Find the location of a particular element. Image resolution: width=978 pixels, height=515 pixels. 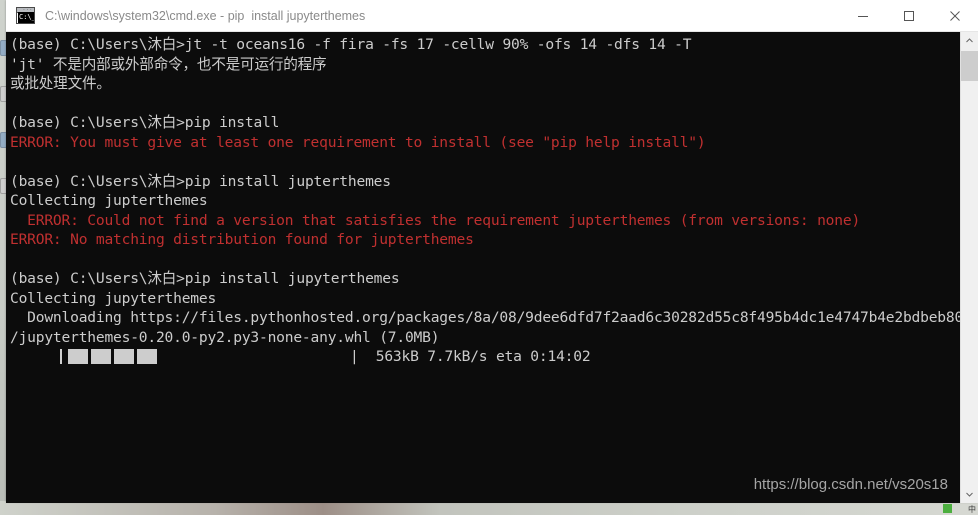

progress-bar is located at coordinates (108, 356).